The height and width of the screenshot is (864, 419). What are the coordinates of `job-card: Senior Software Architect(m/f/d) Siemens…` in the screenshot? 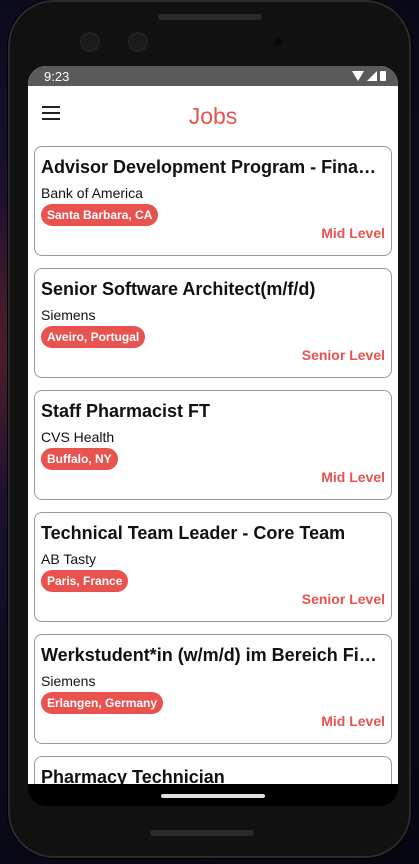 It's located at (213, 323).